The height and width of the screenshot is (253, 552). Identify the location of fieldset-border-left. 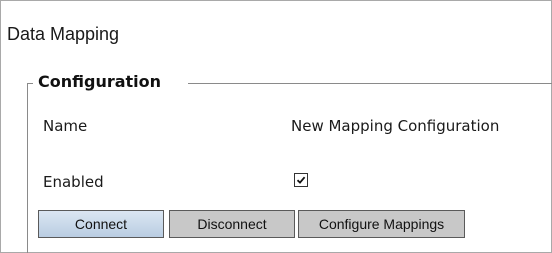
(27, 168).